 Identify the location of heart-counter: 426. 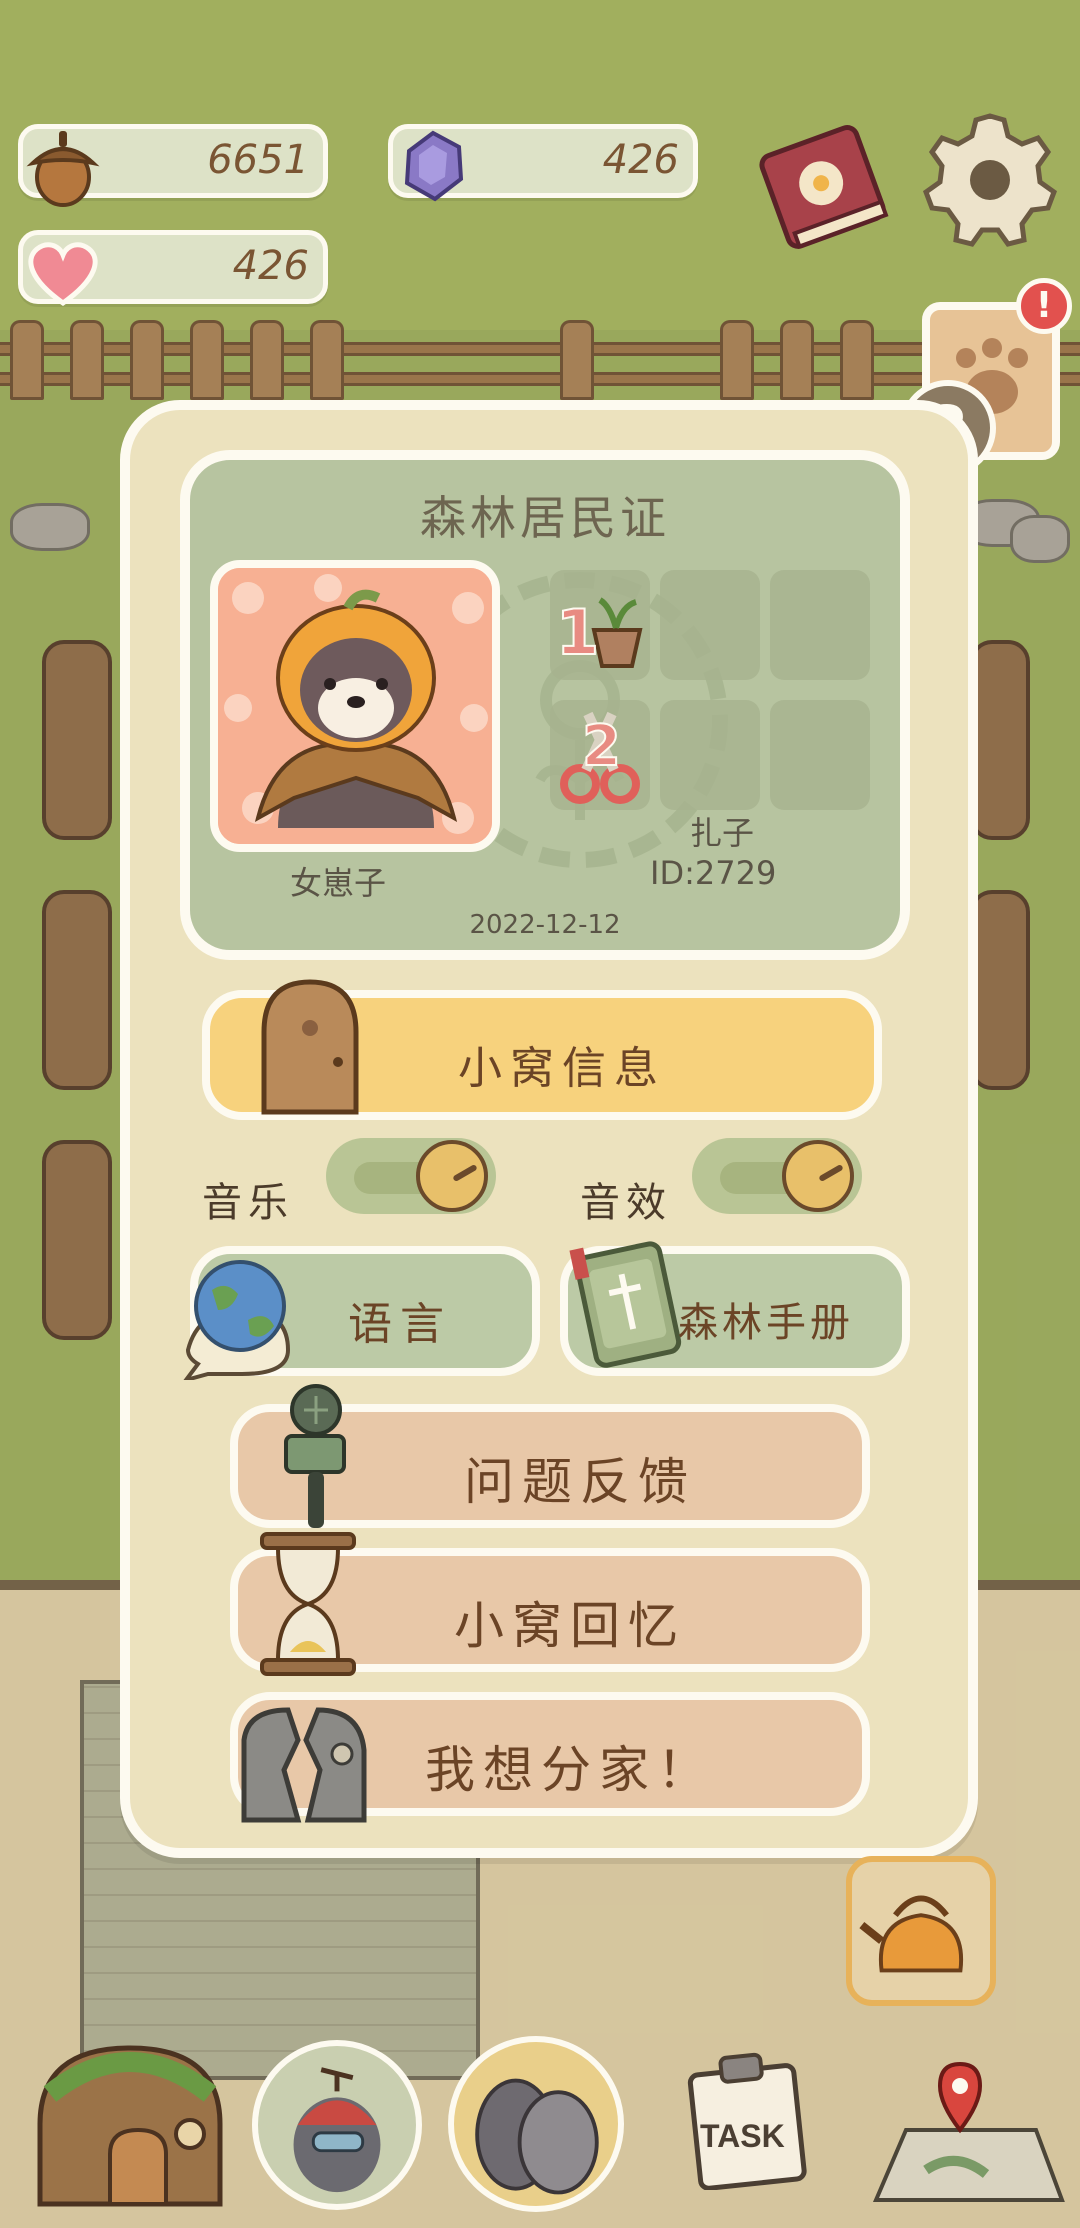
(173, 268).